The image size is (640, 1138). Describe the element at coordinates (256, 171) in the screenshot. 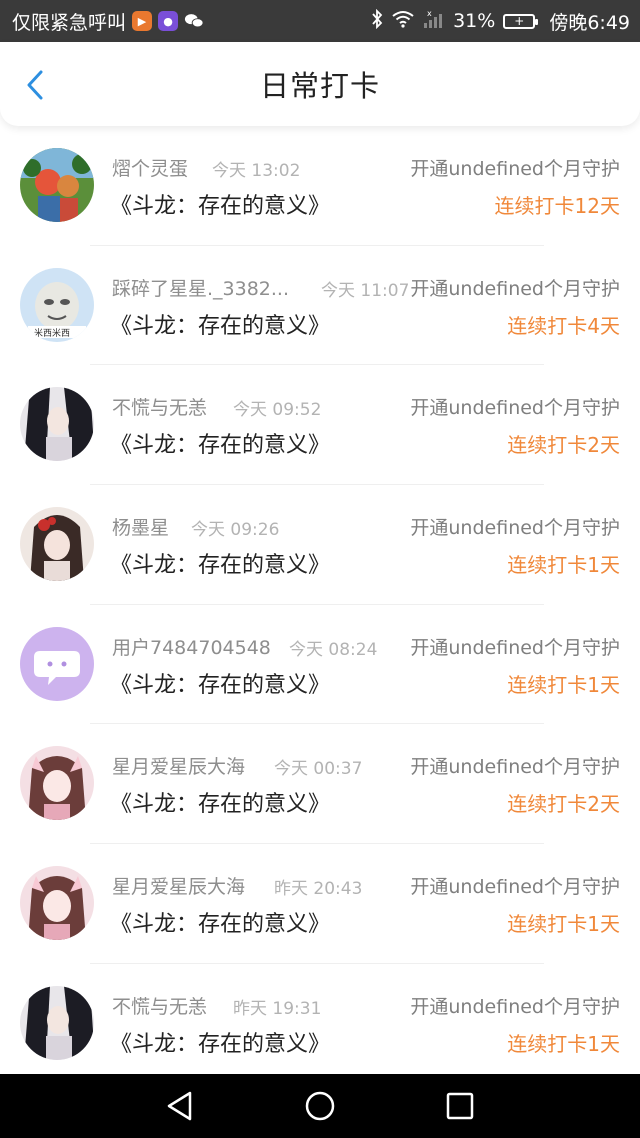

I see `checkin-time: 今天 13:02` at that location.